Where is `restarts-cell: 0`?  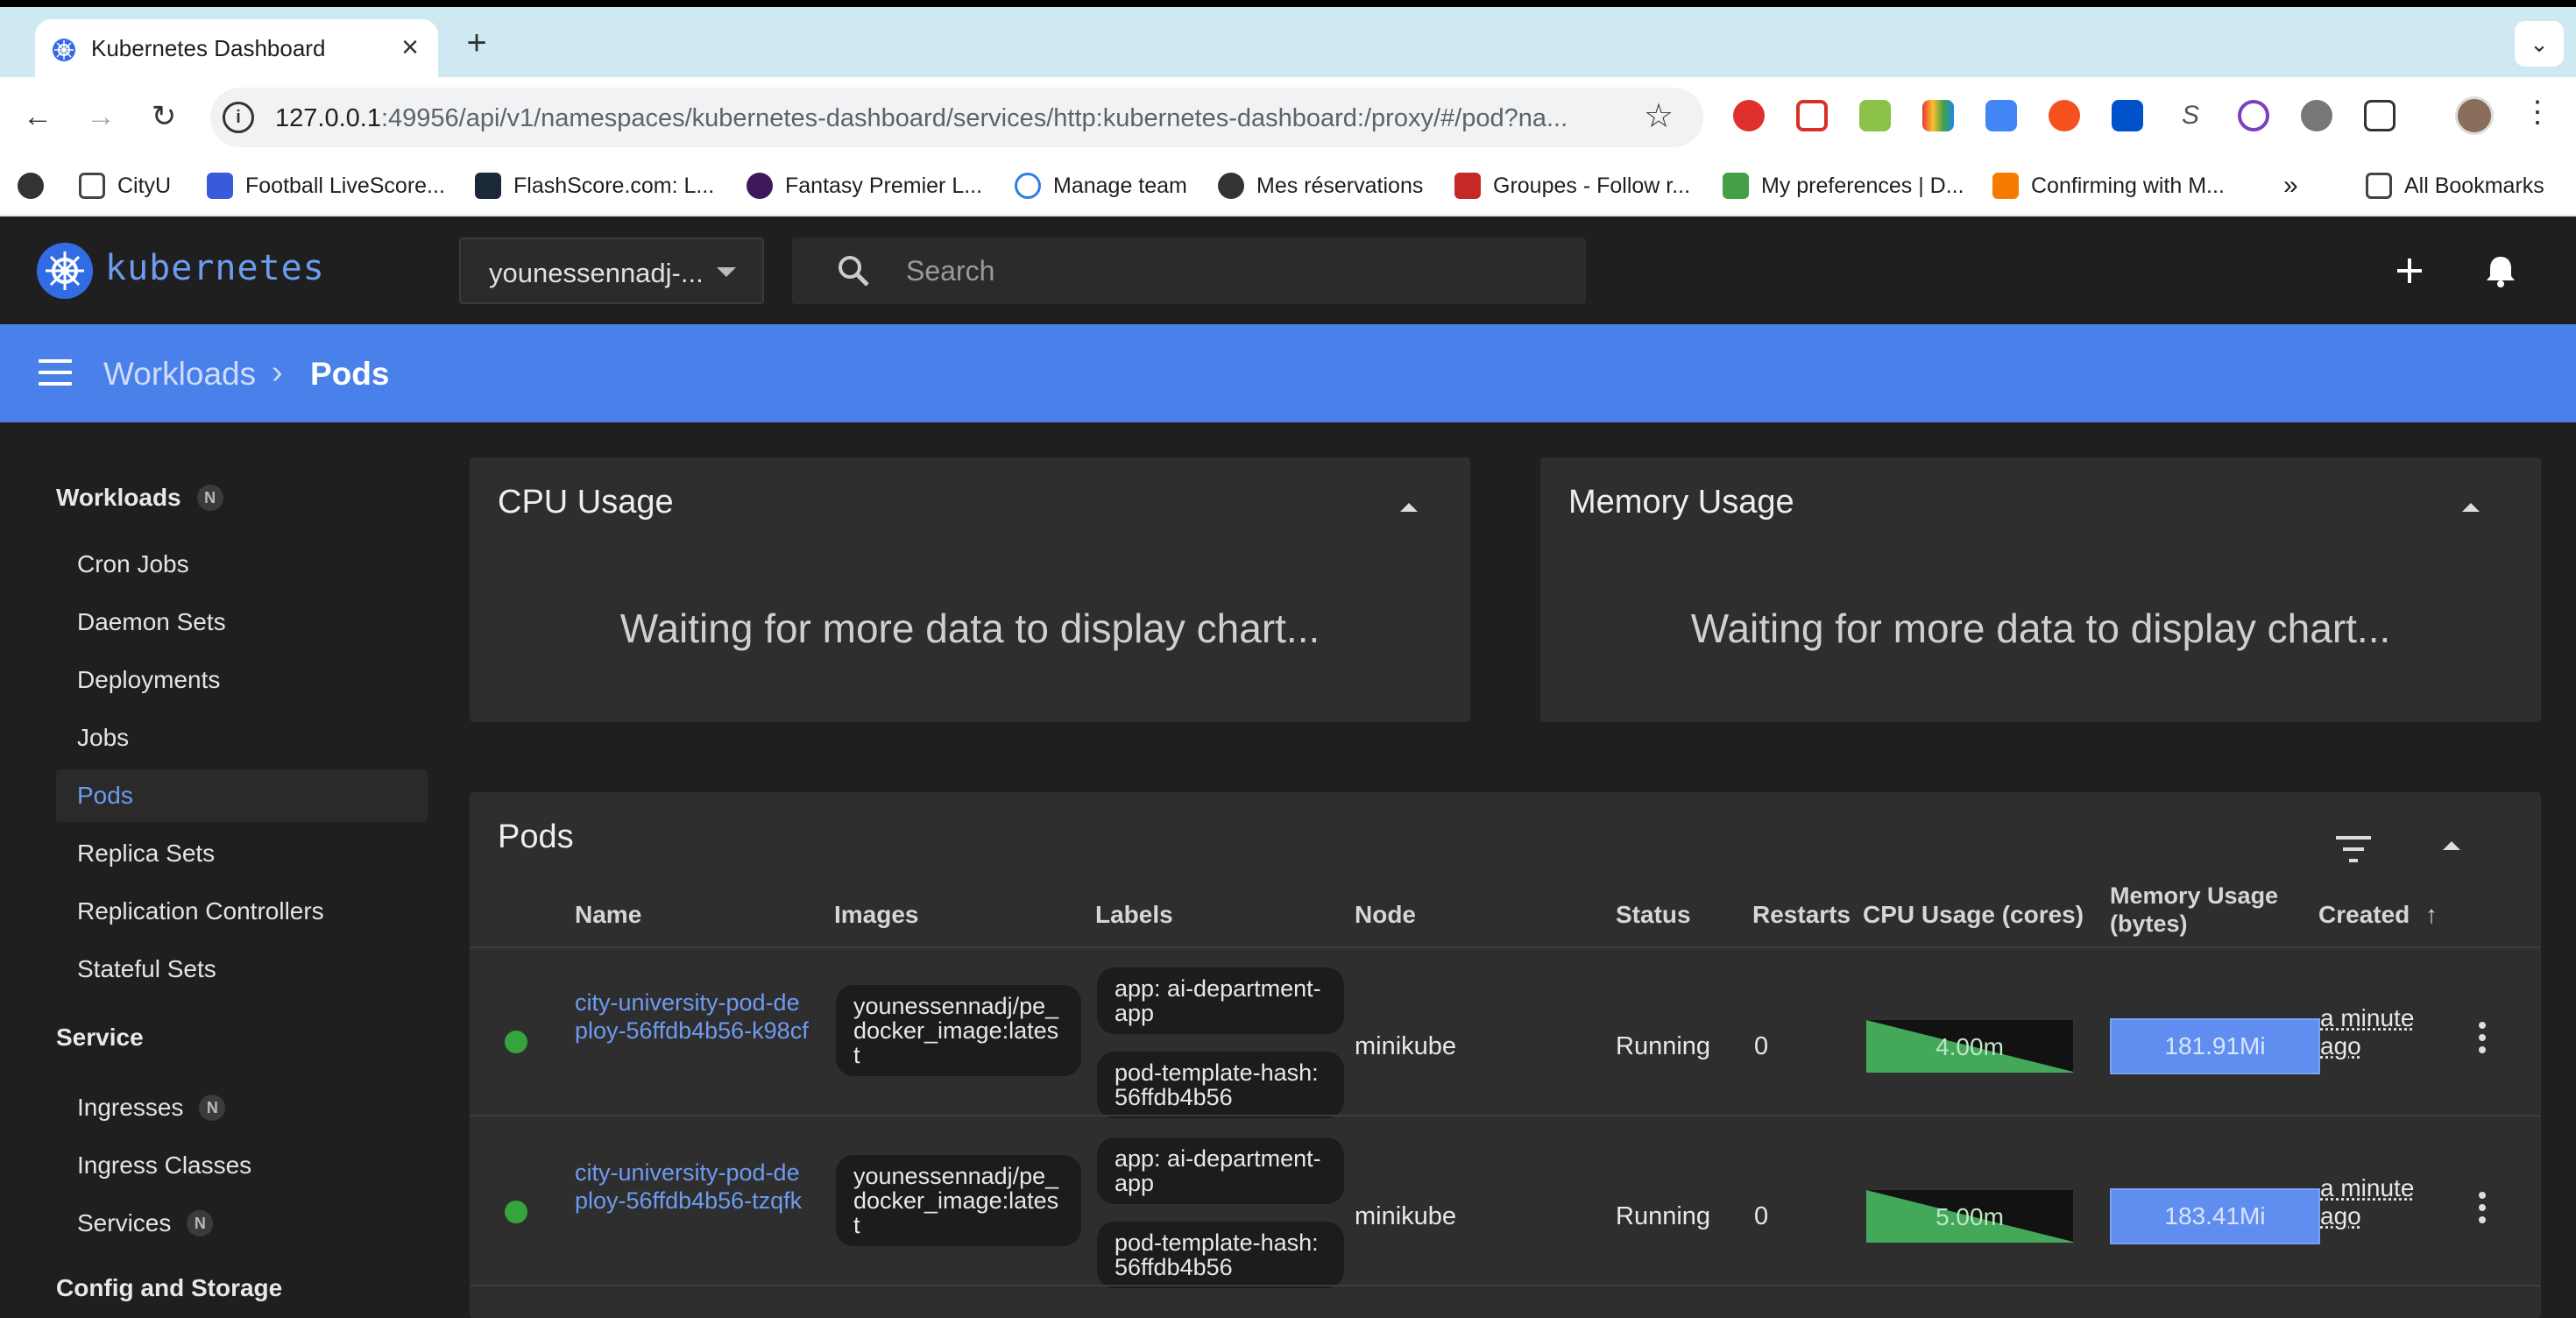 restarts-cell: 0 is located at coordinates (1761, 1216).